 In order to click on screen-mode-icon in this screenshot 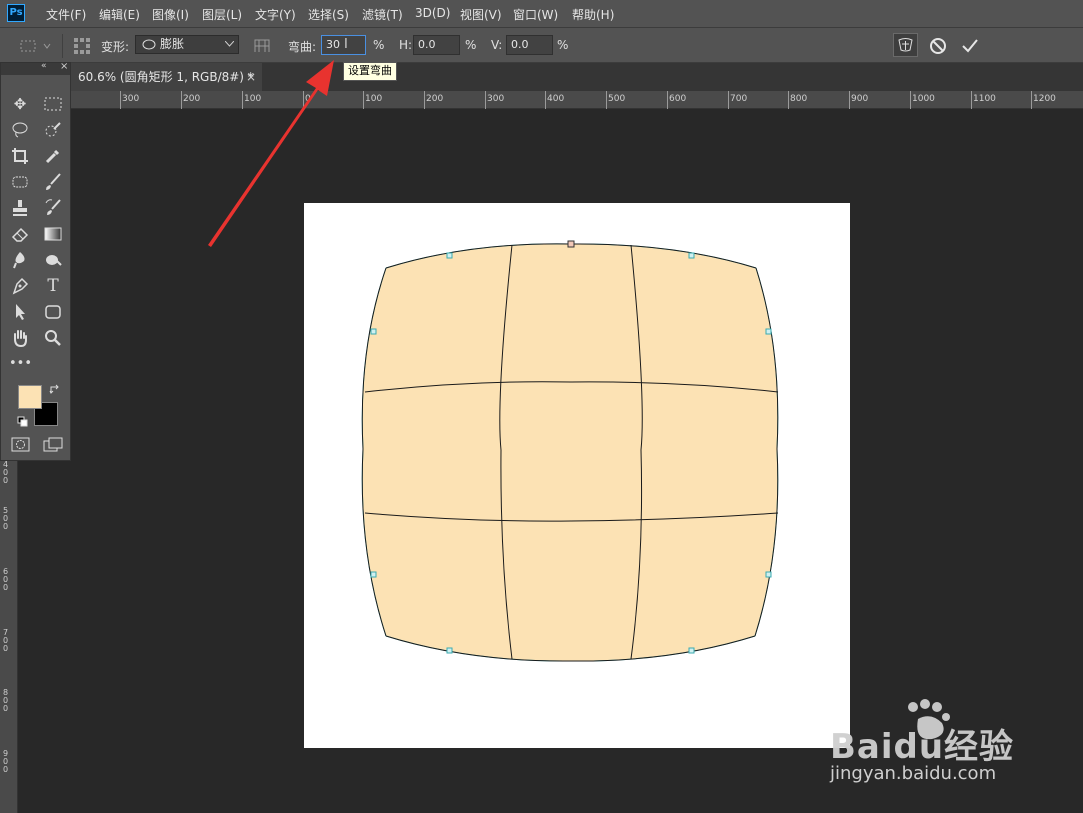, I will do `click(53, 445)`.